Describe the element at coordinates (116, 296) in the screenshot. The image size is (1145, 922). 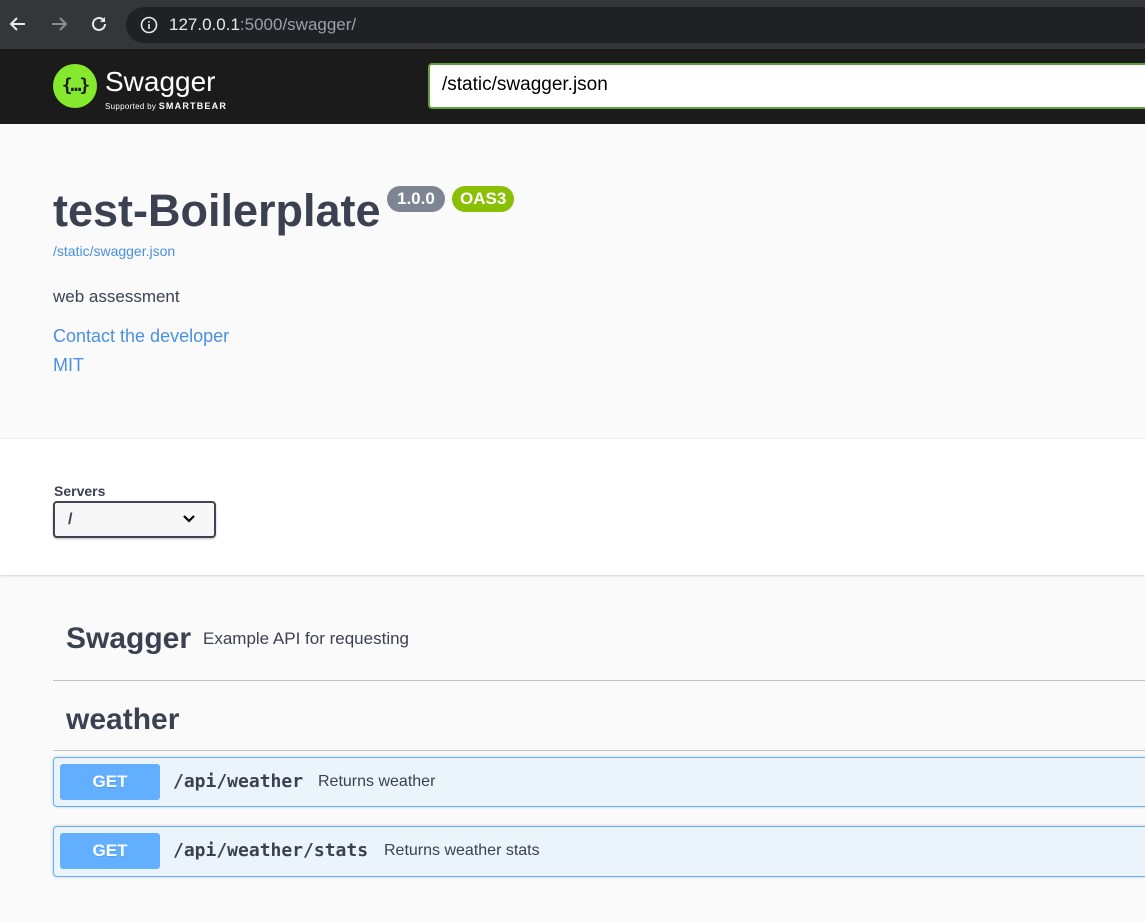
I see `api-description: web assessment` at that location.